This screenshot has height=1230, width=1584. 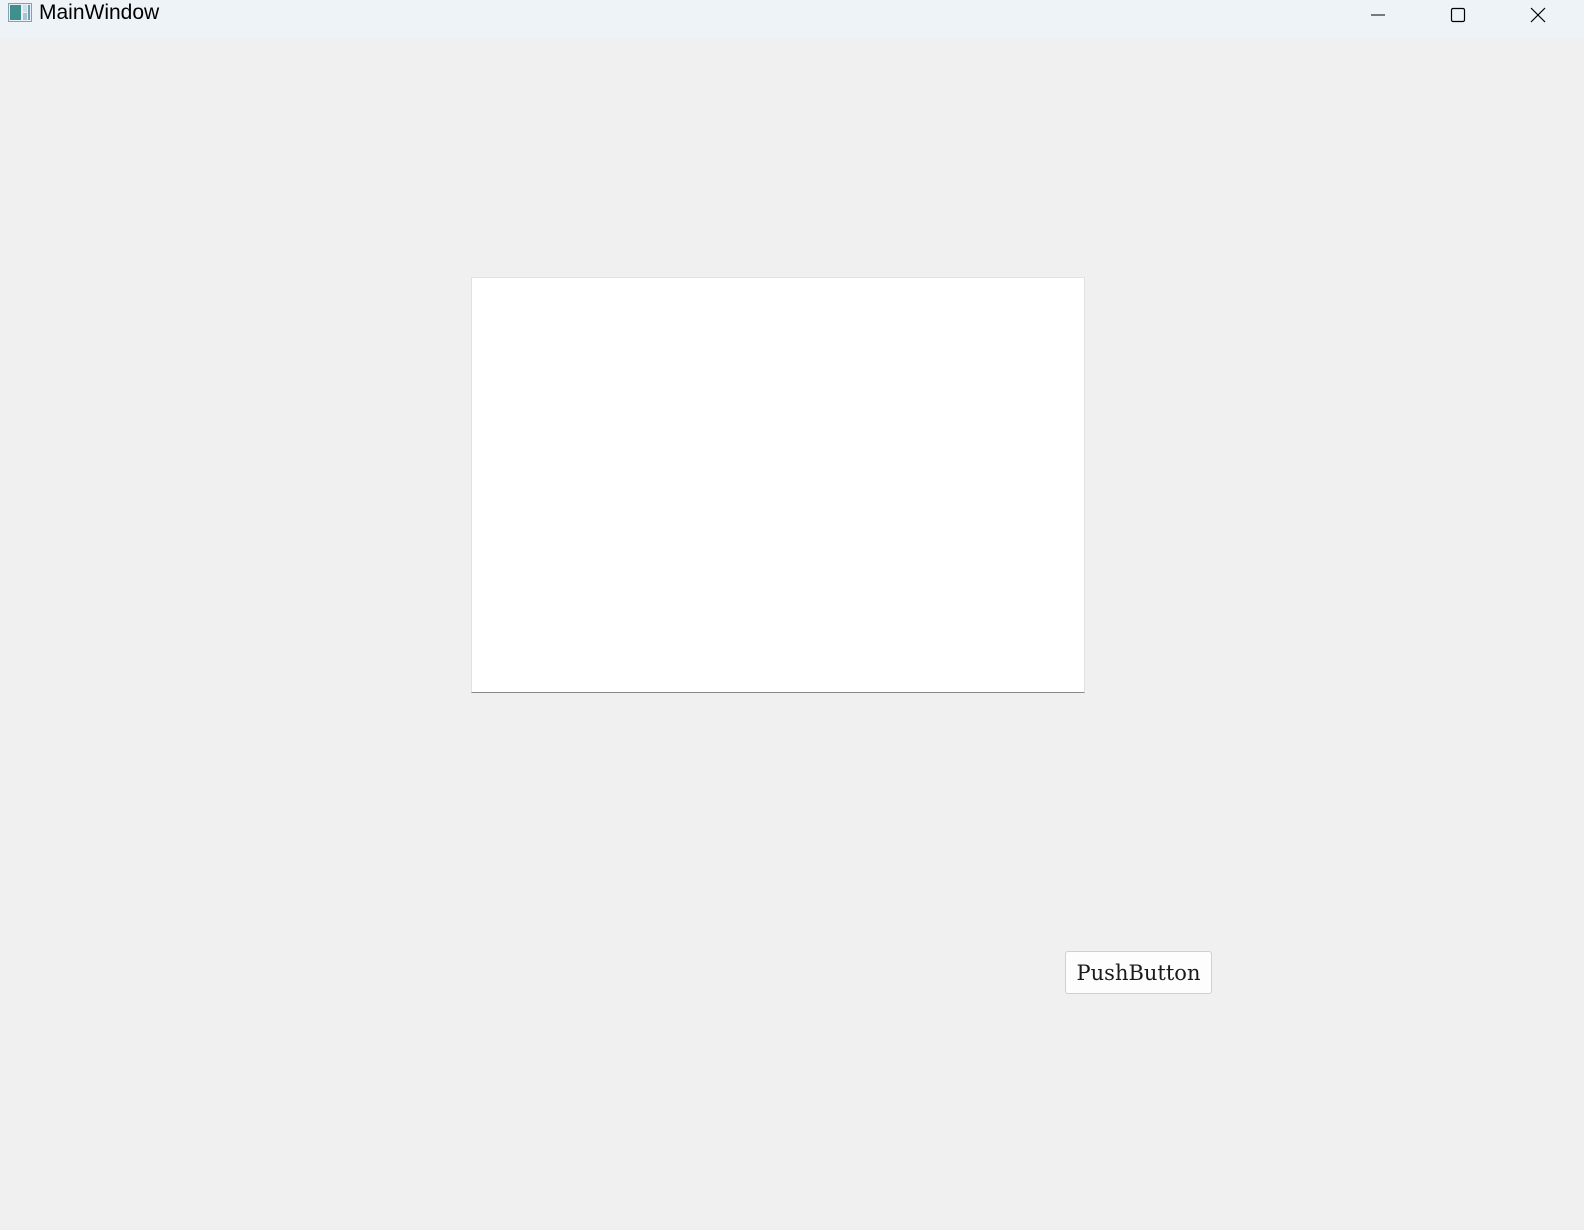 I want to click on minimize-icon, so click(x=1378, y=15).